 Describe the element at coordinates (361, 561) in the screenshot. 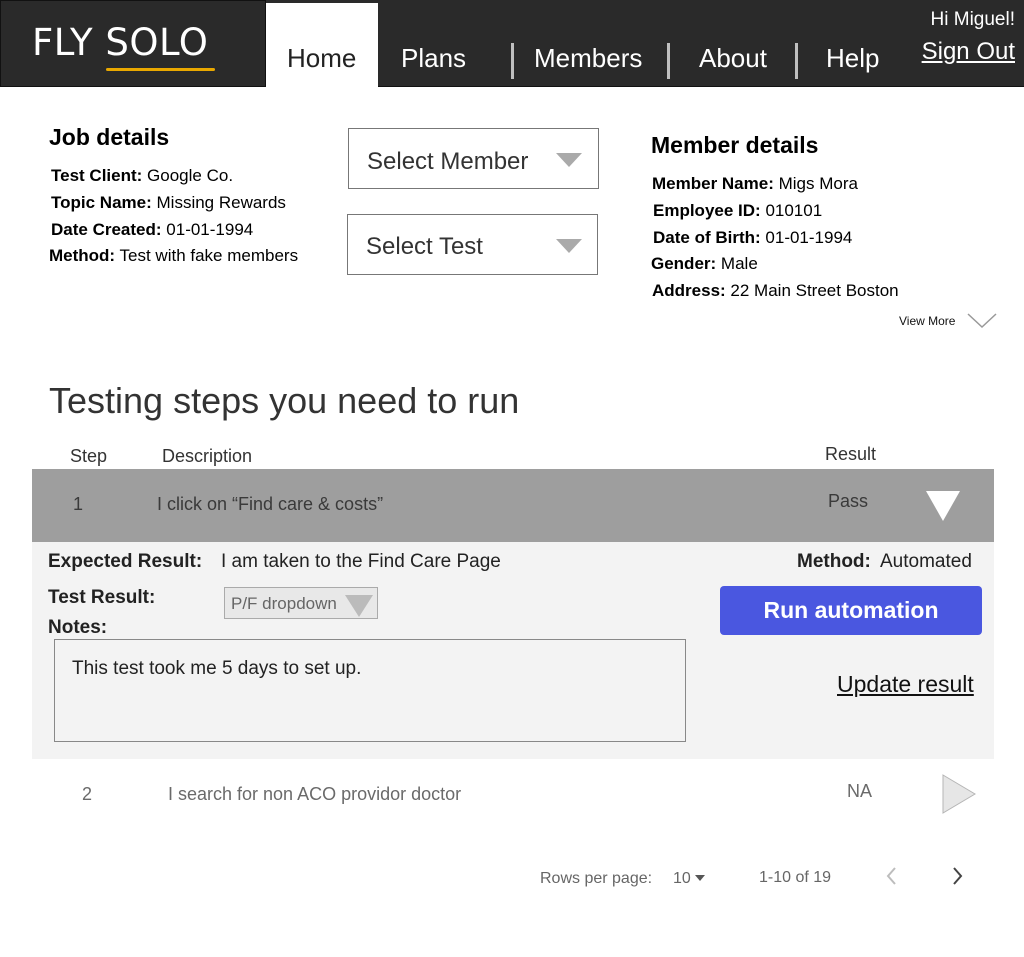

I see `expected-result-value: I am taken to the Find Care Page` at that location.